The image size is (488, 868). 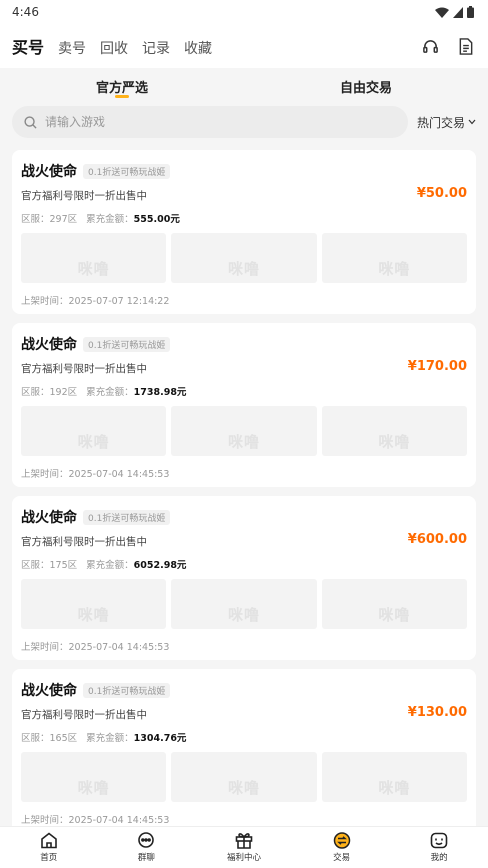 What do you see at coordinates (72, 48) in the screenshot?
I see `tab-sell-account: 卖号` at bounding box center [72, 48].